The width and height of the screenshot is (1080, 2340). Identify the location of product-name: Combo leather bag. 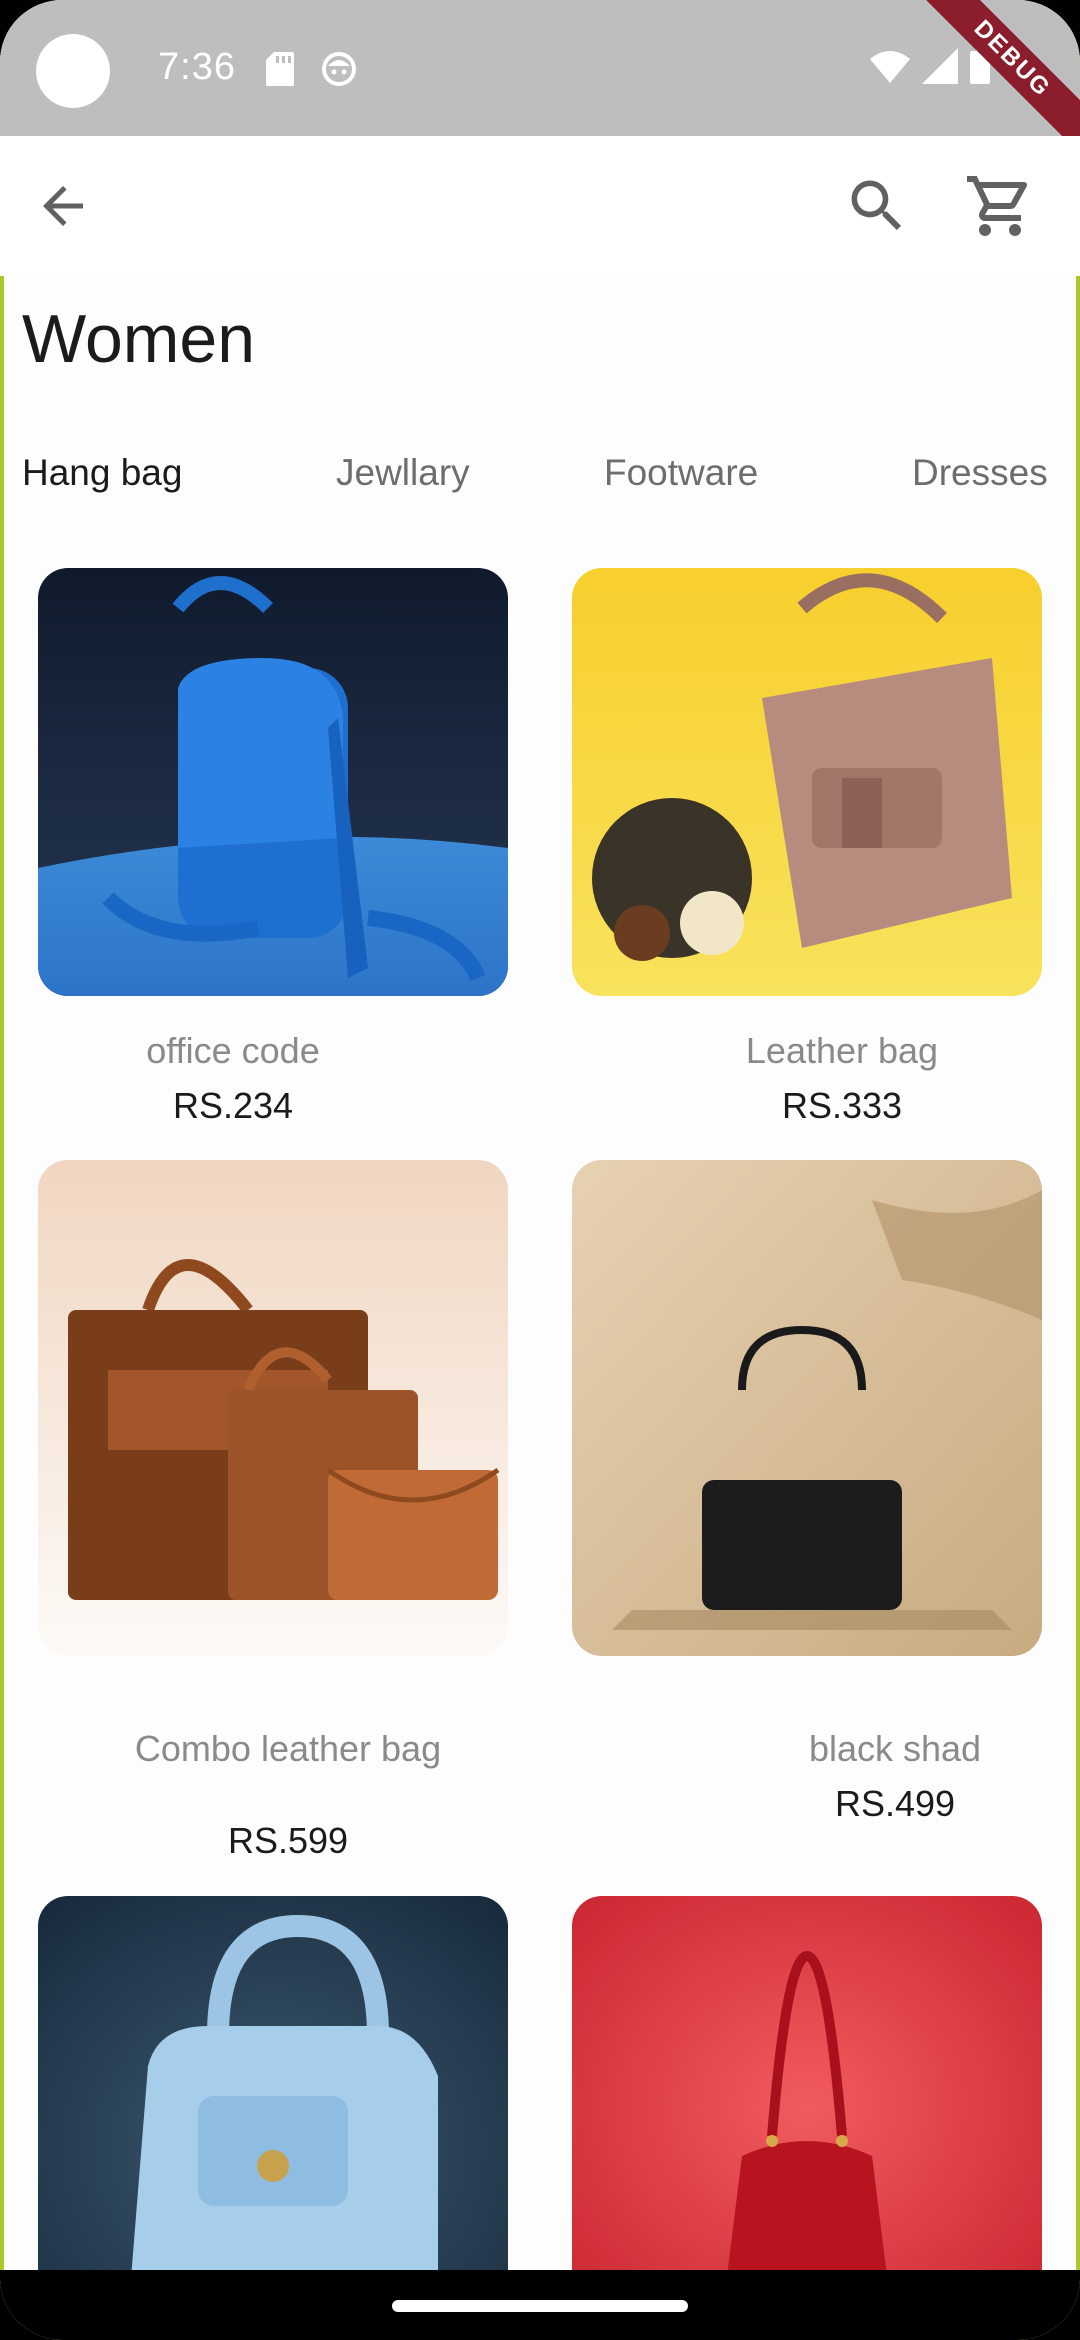
(288, 1748).